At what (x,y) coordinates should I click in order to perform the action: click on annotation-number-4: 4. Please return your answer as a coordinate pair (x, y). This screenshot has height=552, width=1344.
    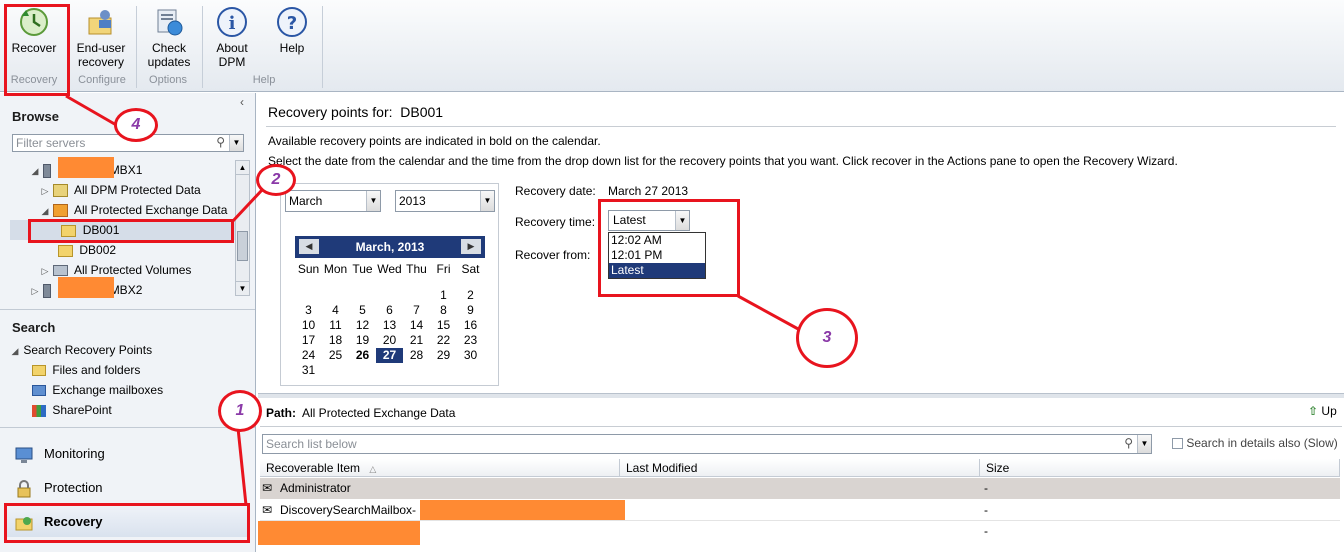
    Looking at the image, I should click on (136, 125).